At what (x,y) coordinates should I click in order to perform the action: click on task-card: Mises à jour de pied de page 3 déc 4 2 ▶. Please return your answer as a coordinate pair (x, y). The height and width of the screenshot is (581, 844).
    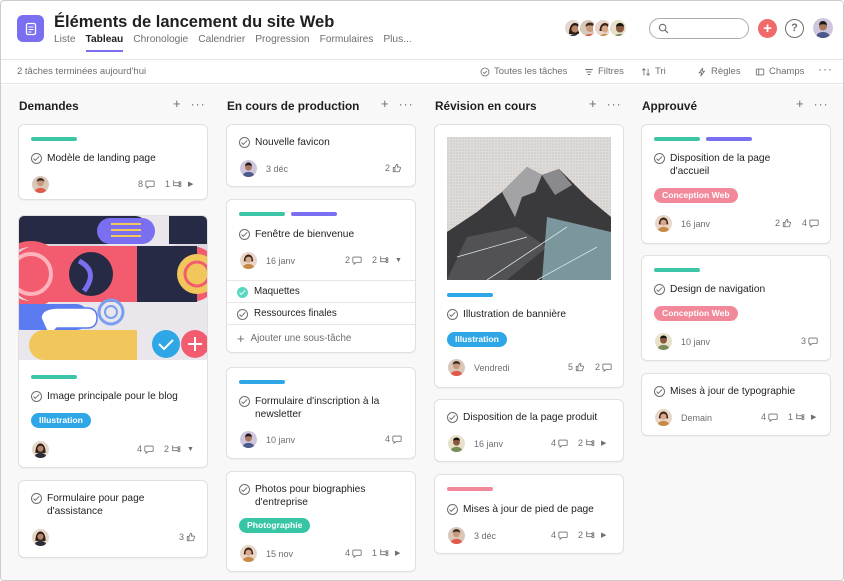
    Looking at the image, I should click on (529, 514).